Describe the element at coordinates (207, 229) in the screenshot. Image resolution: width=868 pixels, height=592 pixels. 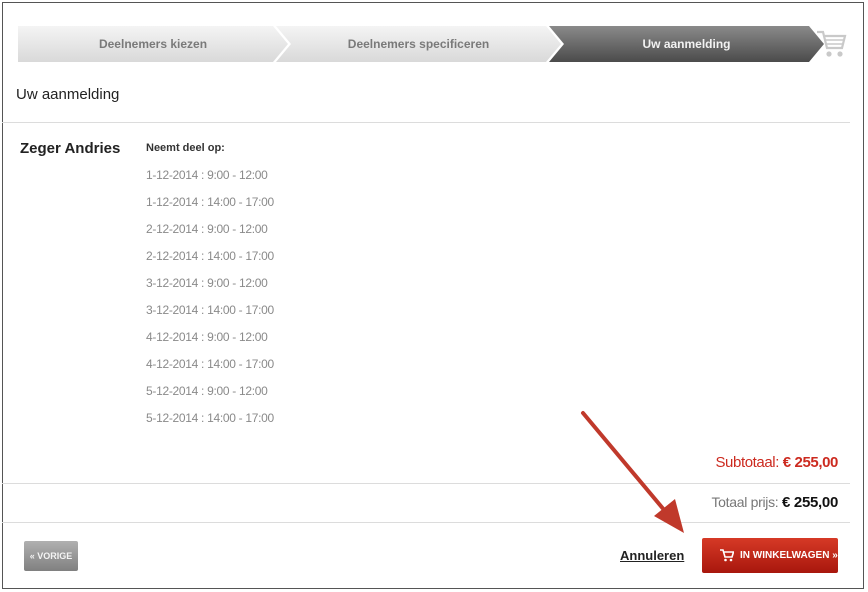
I see `session-item: 2-12-2014 : 9:00 - 12:00` at that location.